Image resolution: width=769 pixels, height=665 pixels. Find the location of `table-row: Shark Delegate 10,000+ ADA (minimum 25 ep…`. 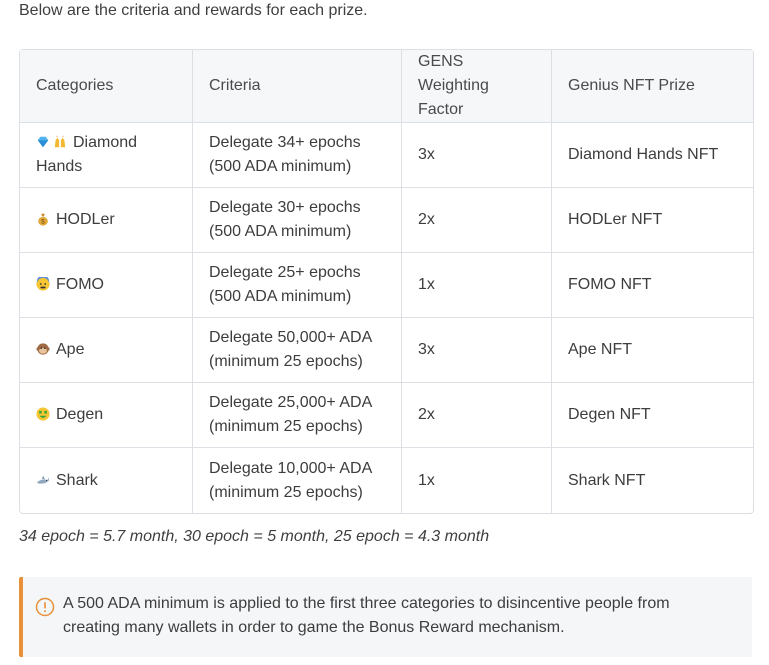

table-row: Shark Delegate 10,000+ ADA (minimum 25 ep… is located at coordinates (386, 480).